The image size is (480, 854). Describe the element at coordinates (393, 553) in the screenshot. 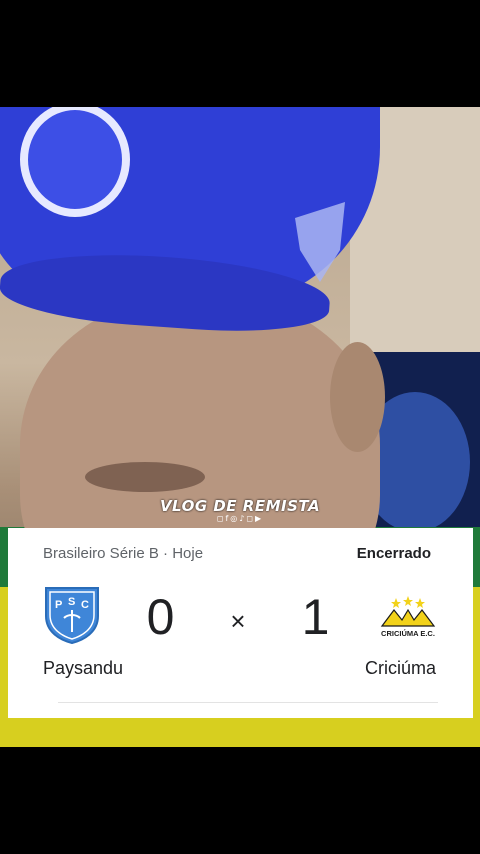

I see `match-status: Encerrado` at that location.